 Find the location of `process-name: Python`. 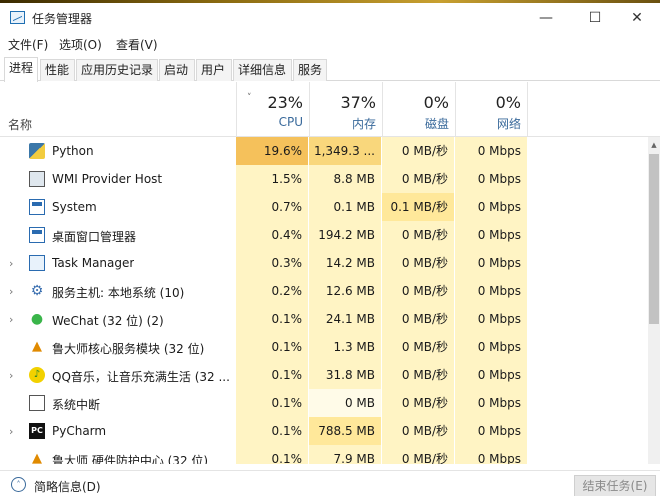

process-name: Python is located at coordinates (73, 151).